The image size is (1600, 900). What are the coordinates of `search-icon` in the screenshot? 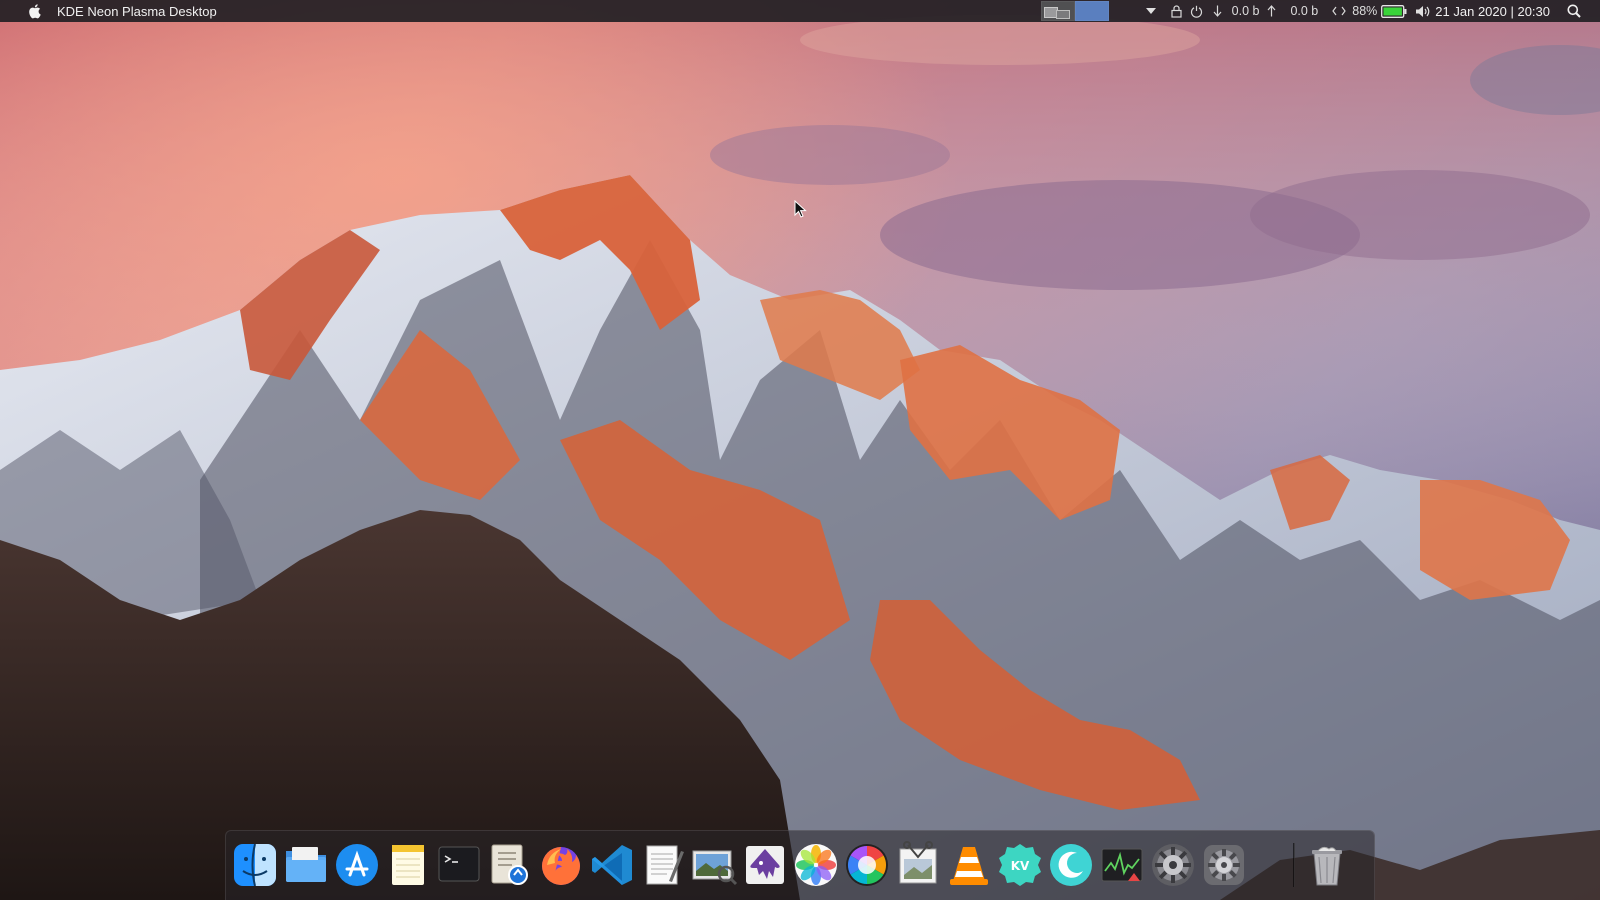 It's located at (1574, 11).